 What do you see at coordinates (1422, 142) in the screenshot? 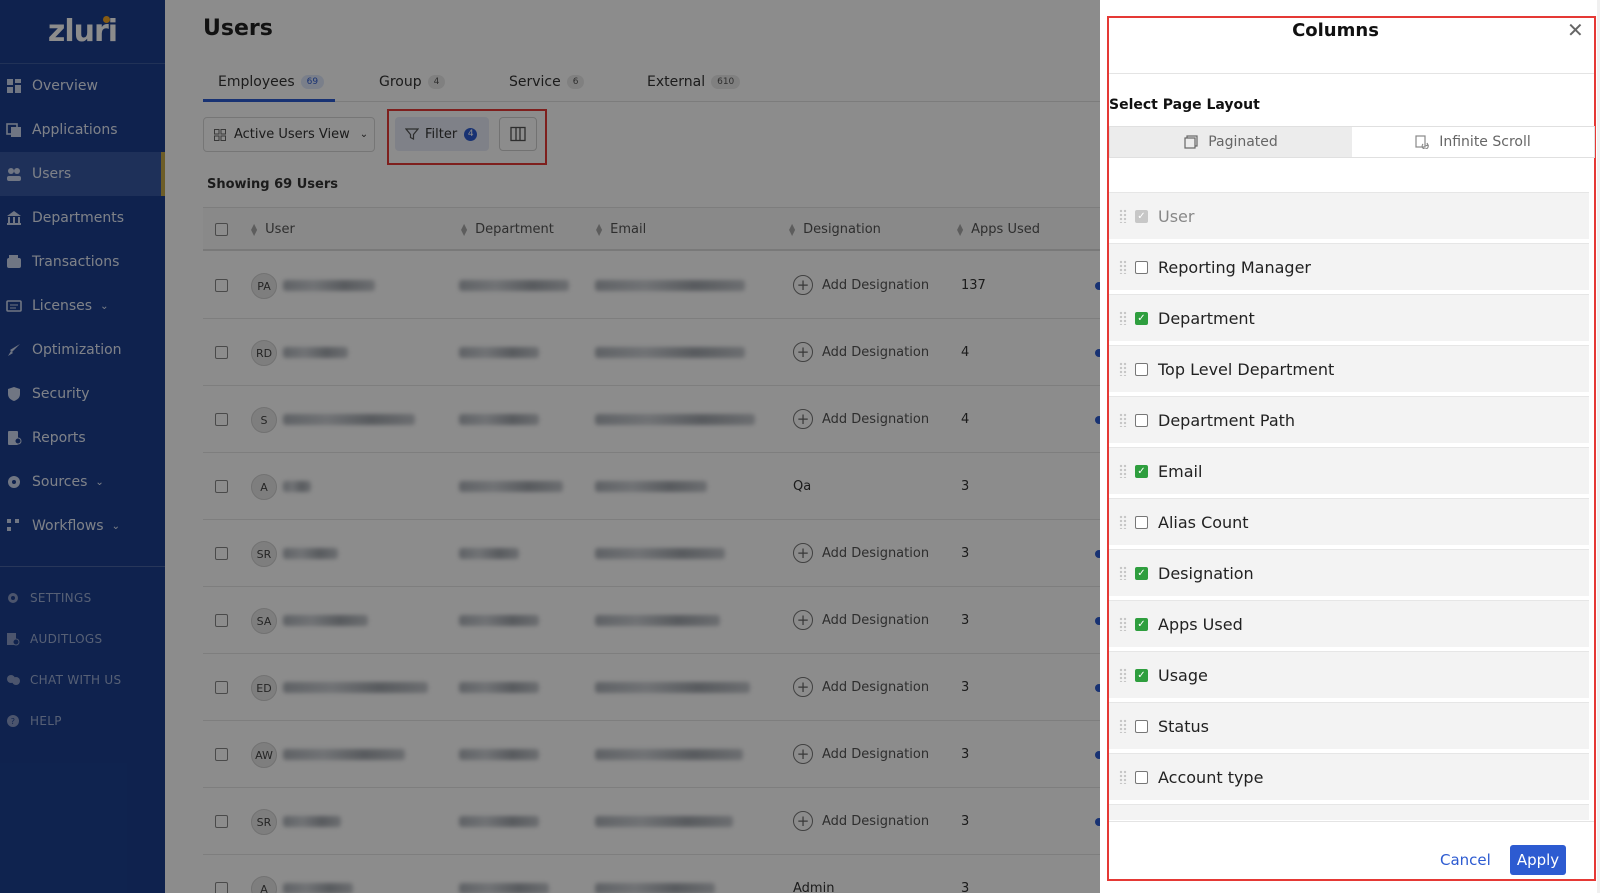
I see `infinite-scroll-icon` at bounding box center [1422, 142].